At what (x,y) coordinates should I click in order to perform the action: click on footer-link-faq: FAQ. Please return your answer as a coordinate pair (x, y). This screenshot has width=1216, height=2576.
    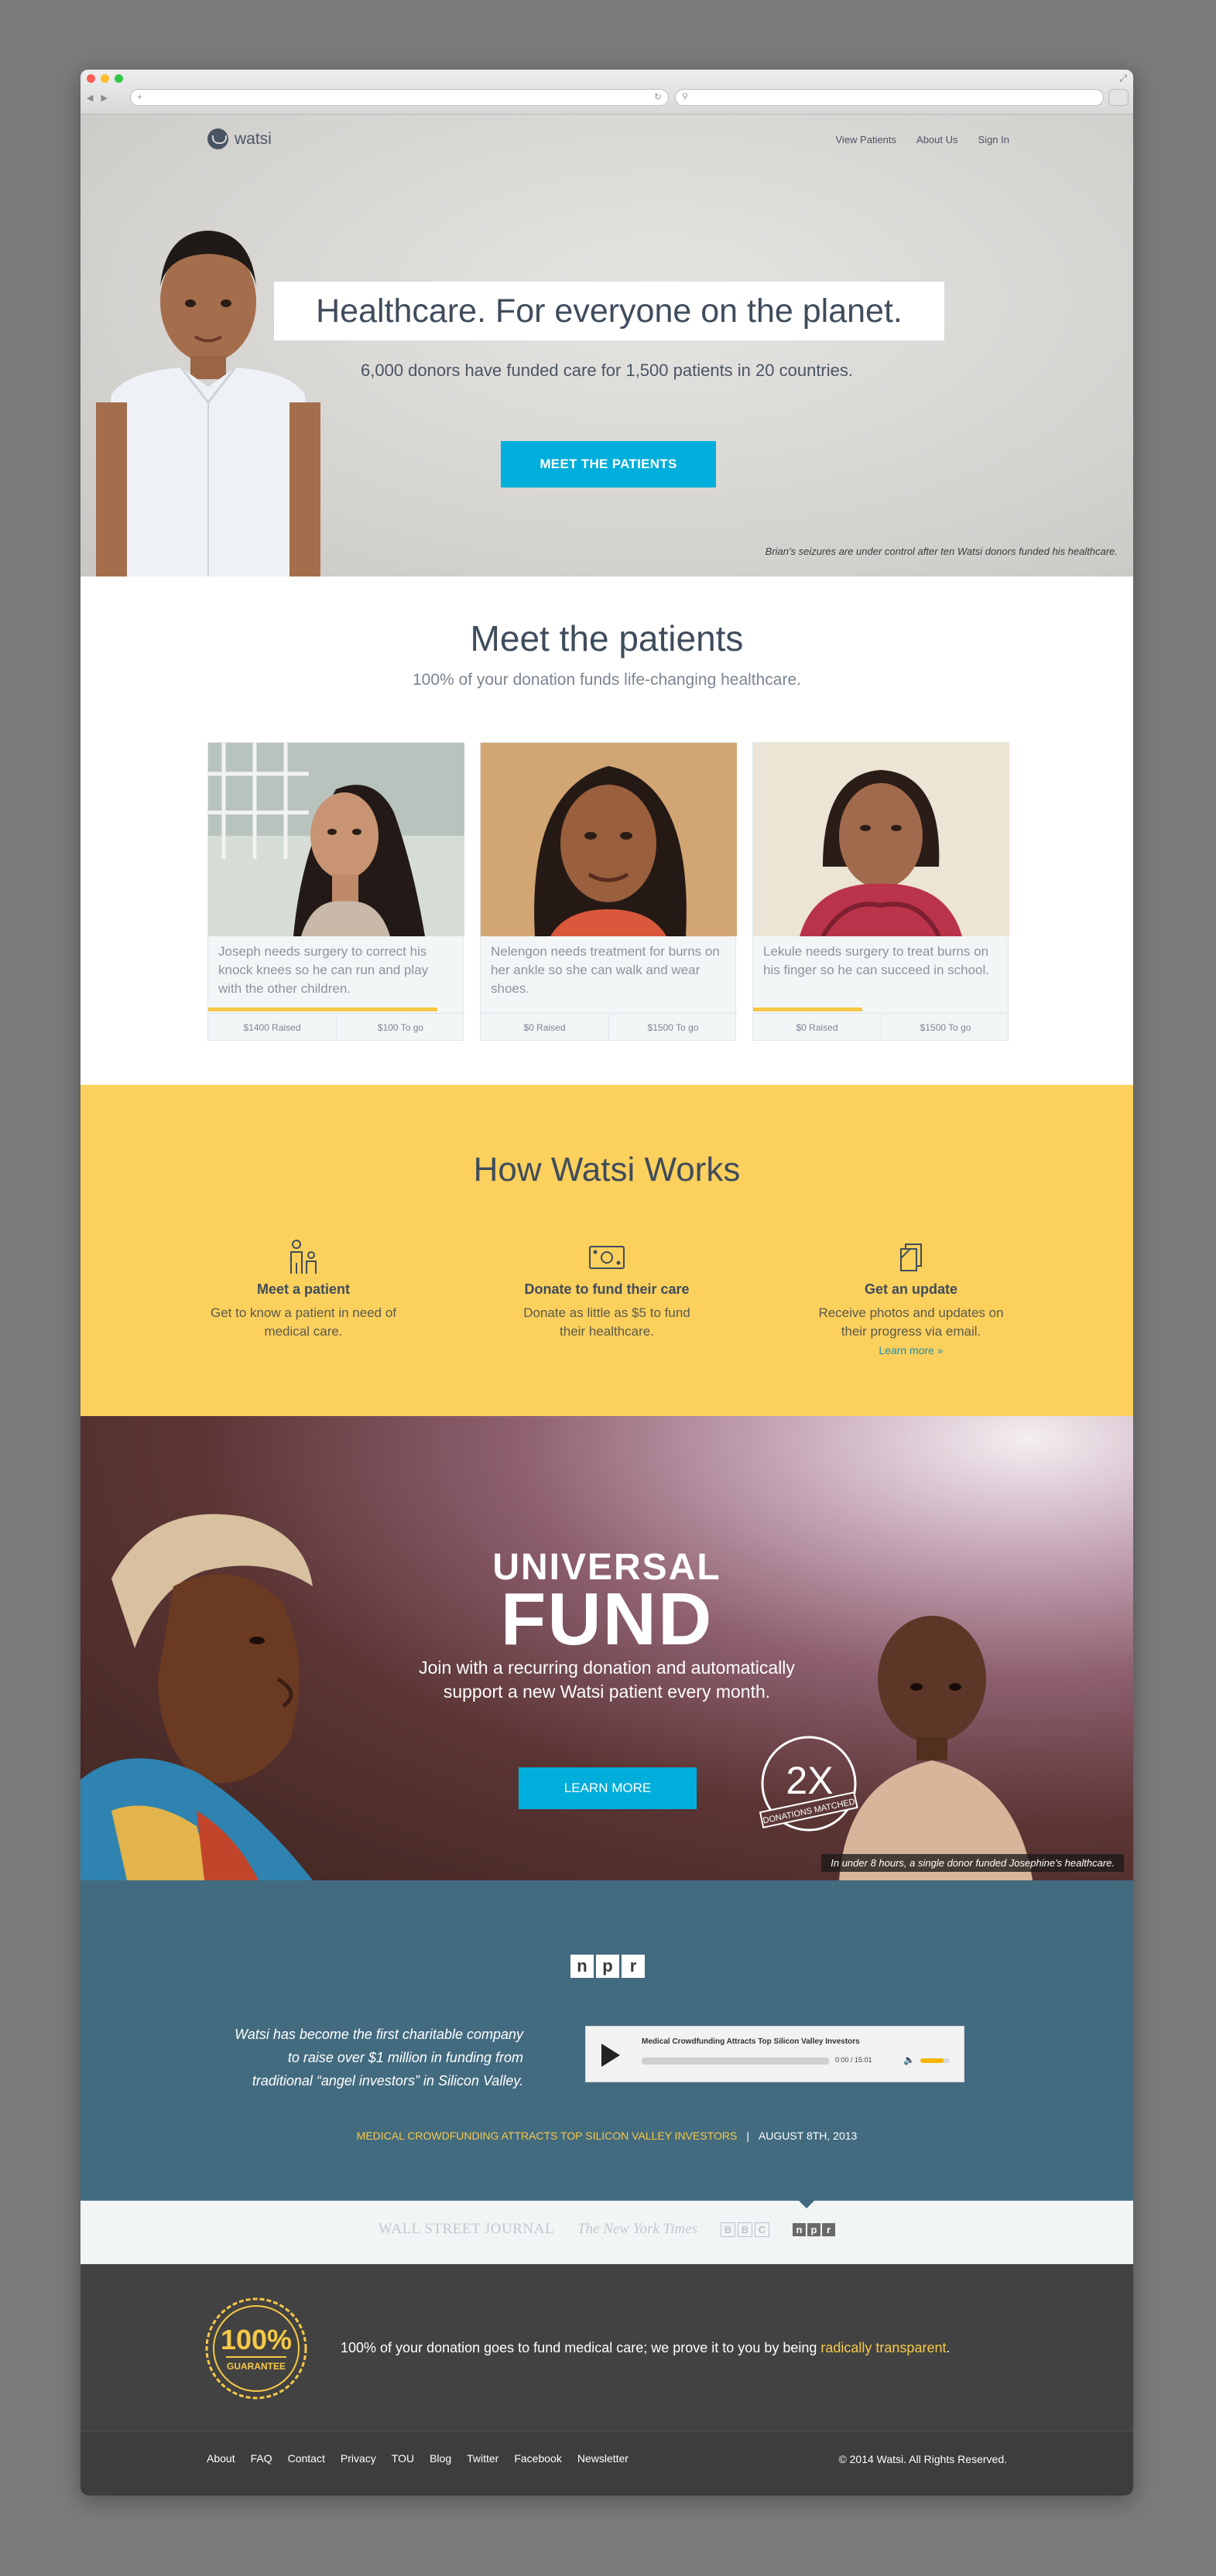
    Looking at the image, I should click on (261, 2459).